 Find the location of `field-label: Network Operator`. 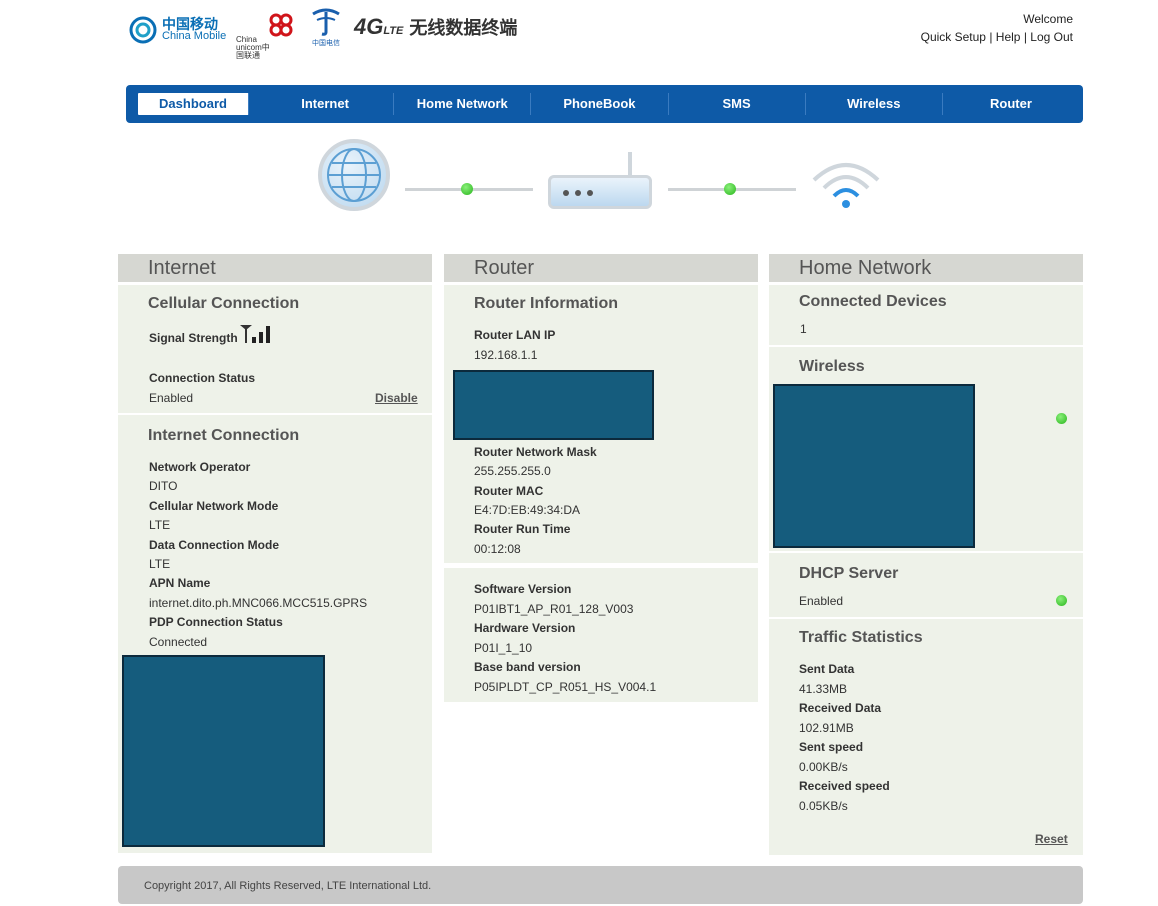

field-label: Network Operator is located at coordinates (200, 467).